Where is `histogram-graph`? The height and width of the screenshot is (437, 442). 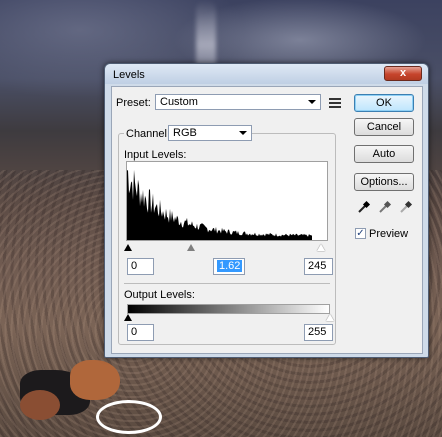
histogram-graph is located at coordinates (219, 204).